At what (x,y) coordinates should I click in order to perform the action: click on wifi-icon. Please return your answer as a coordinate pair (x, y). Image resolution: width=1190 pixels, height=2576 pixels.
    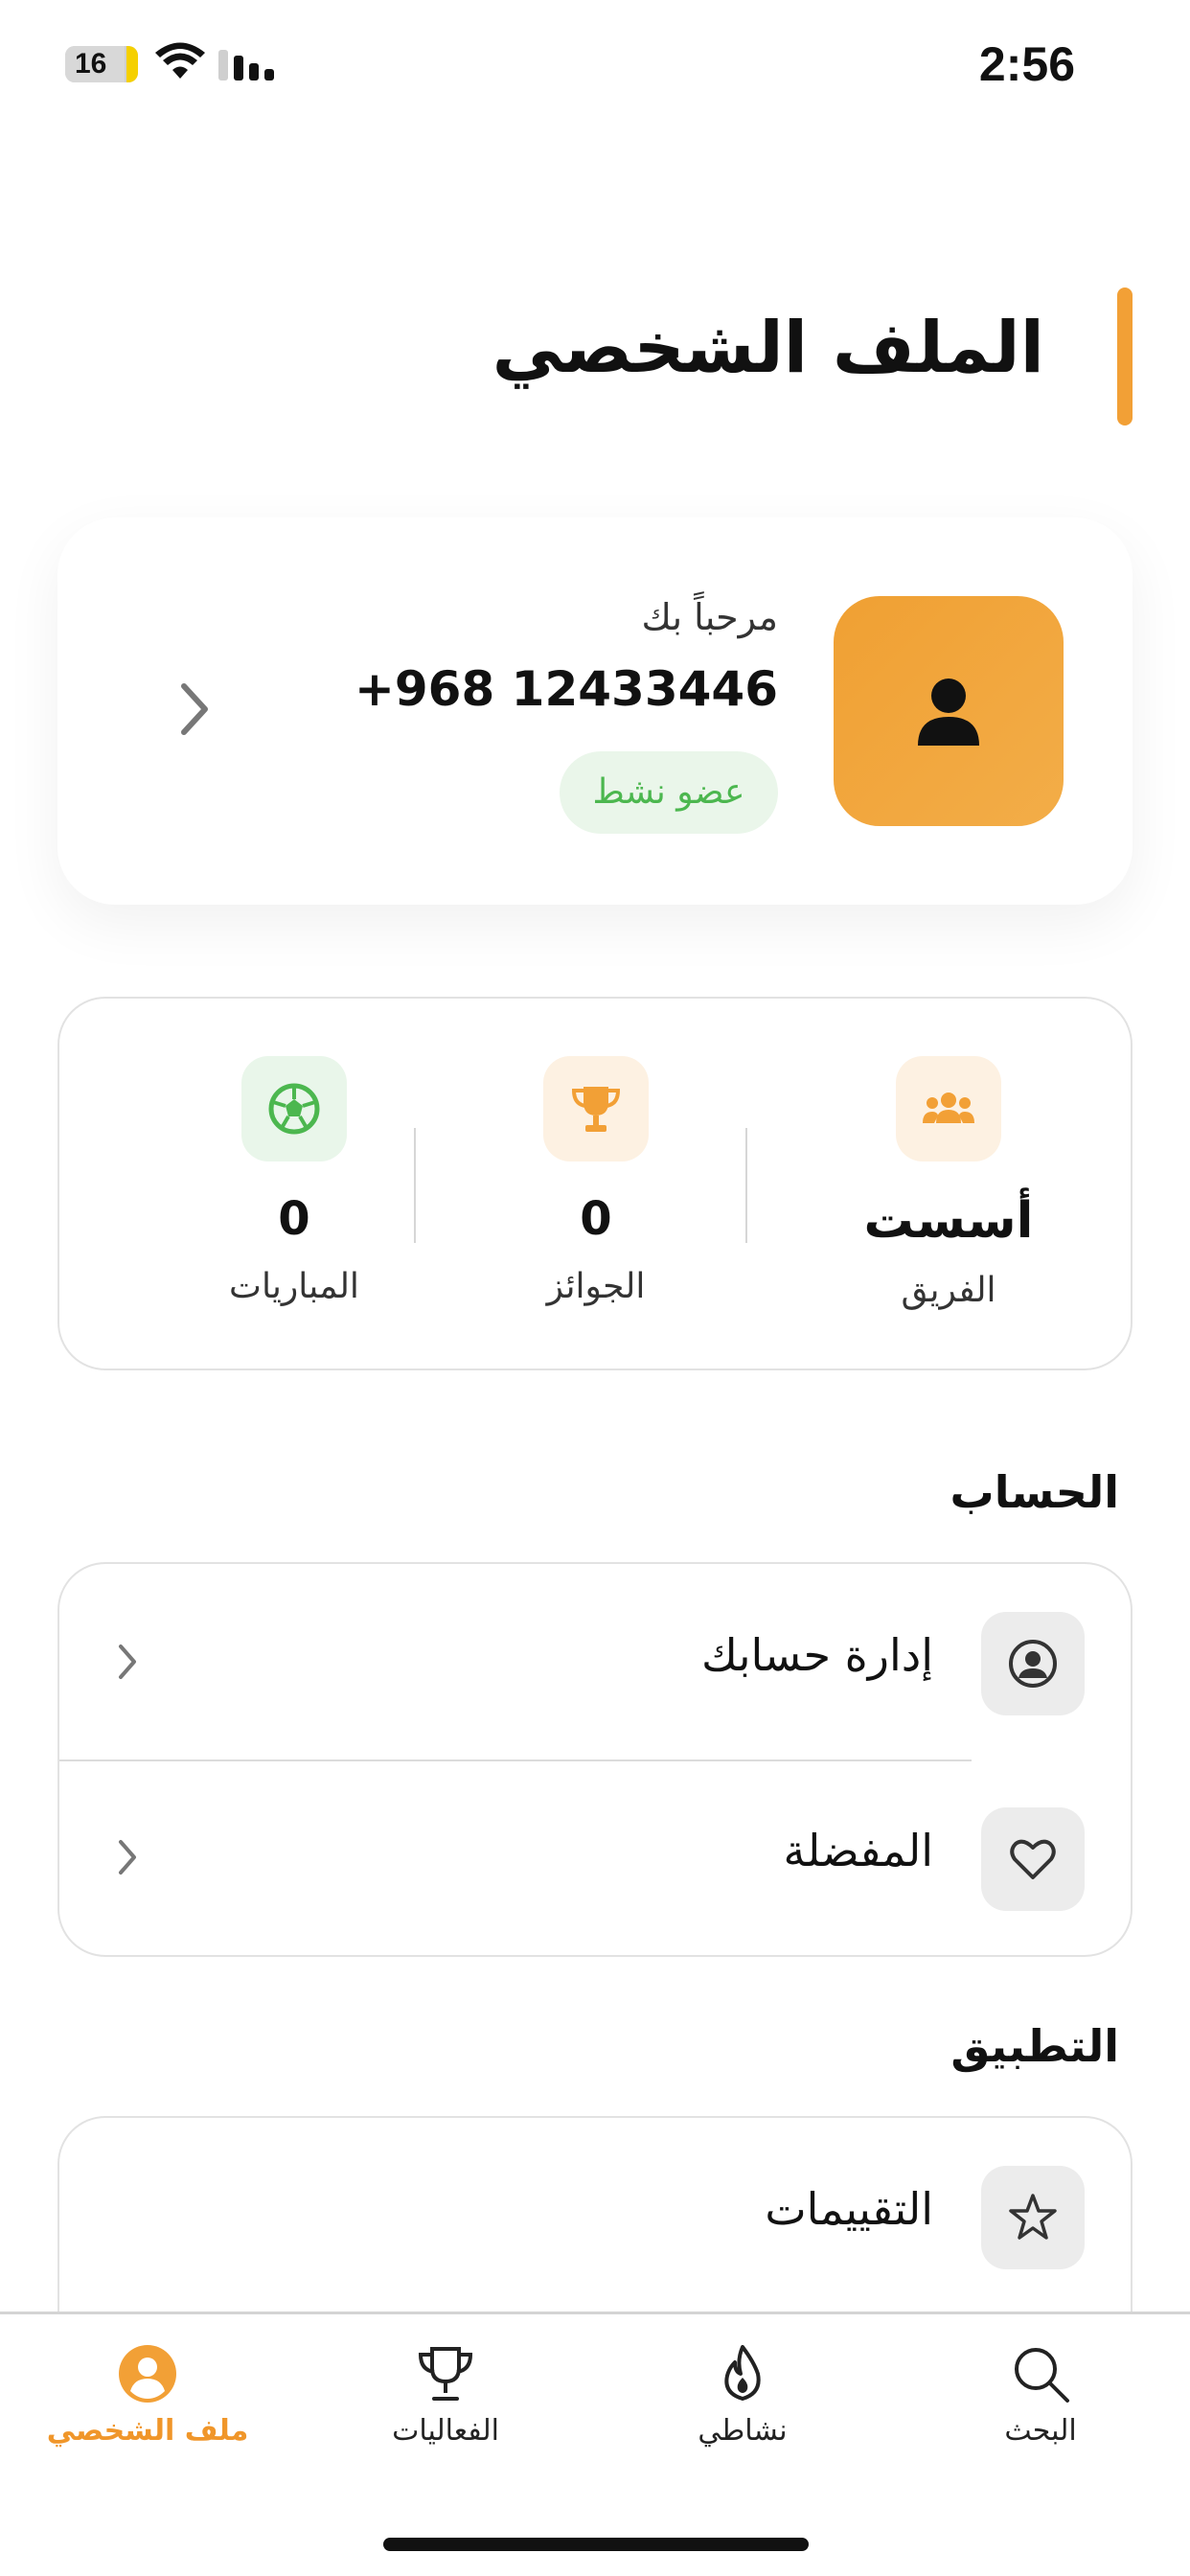
    Looking at the image, I should click on (180, 60).